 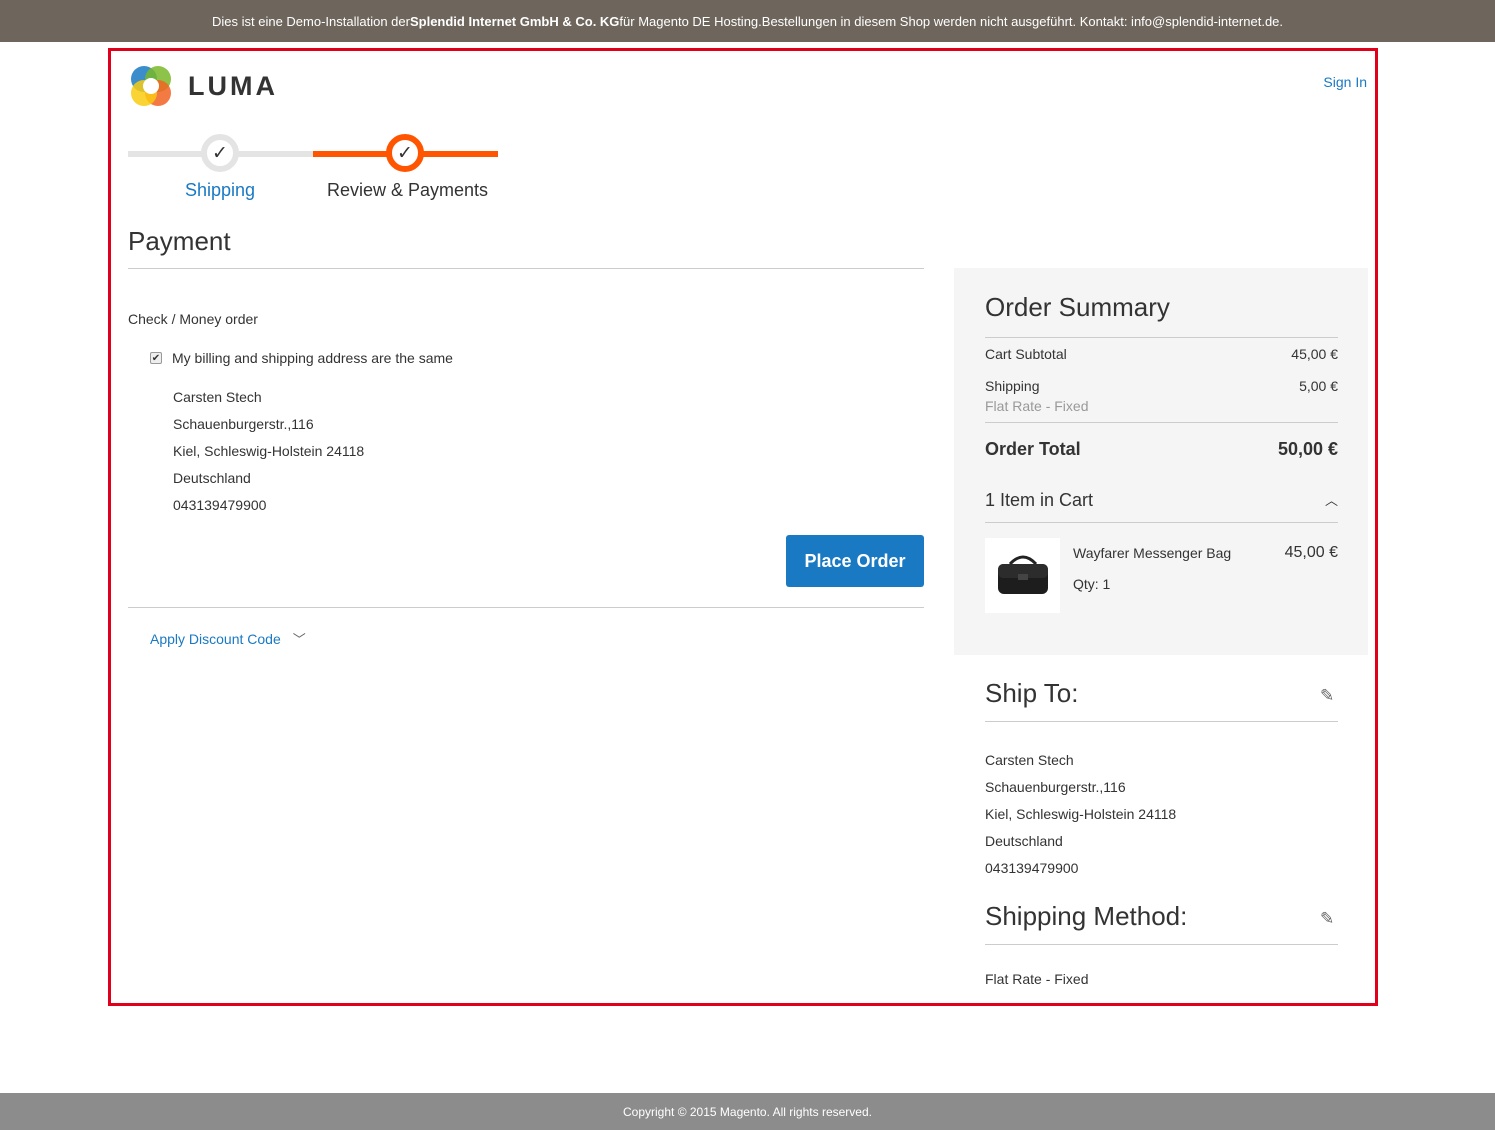 I want to click on billing-street: Schauenburgerstr.,116, so click(x=243, y=424).